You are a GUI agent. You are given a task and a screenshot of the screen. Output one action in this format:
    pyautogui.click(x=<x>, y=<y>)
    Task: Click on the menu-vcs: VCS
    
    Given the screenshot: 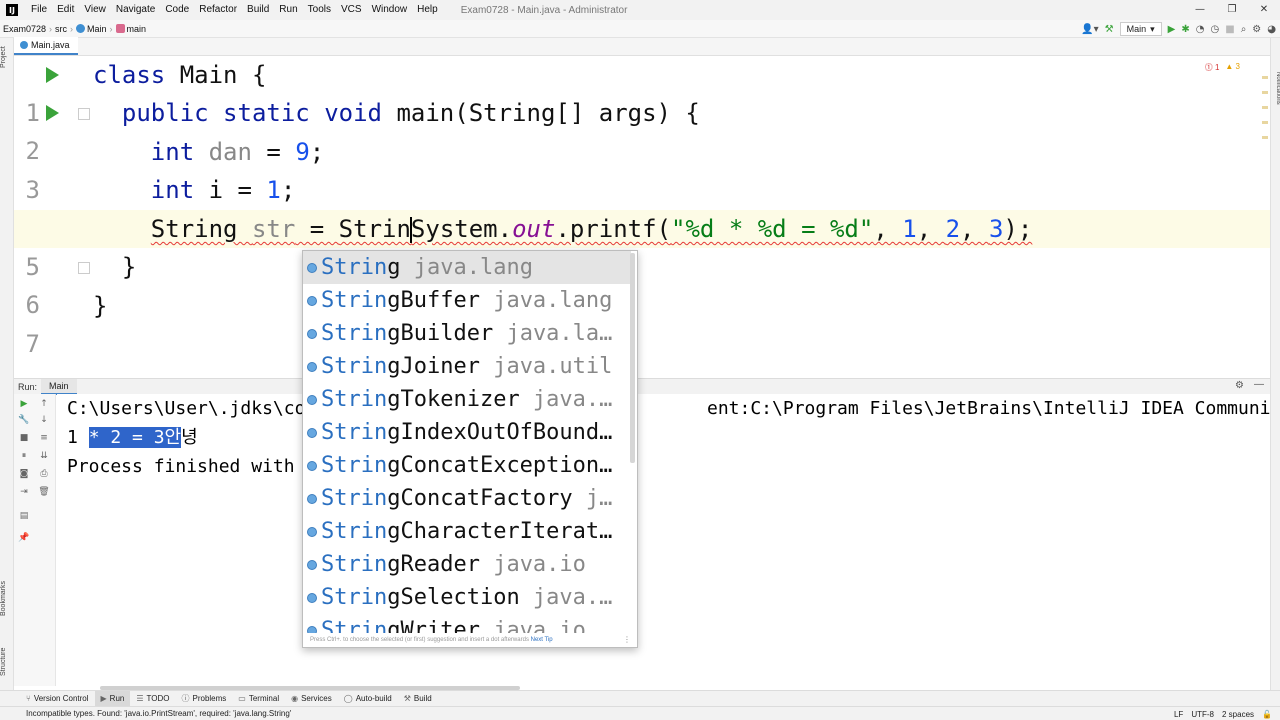 What is the action you would take?
    pyautogui.click(x=351, y=10)
    